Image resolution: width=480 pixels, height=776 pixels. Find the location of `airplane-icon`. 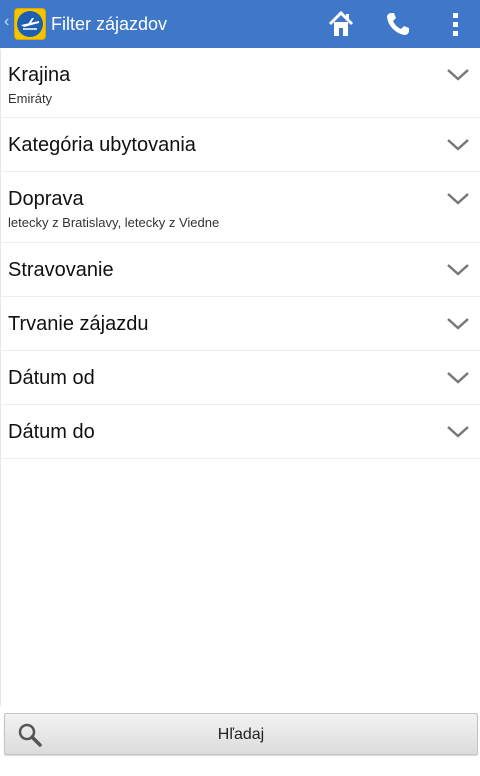

airplane-icon is located at coordinates (30, 24).